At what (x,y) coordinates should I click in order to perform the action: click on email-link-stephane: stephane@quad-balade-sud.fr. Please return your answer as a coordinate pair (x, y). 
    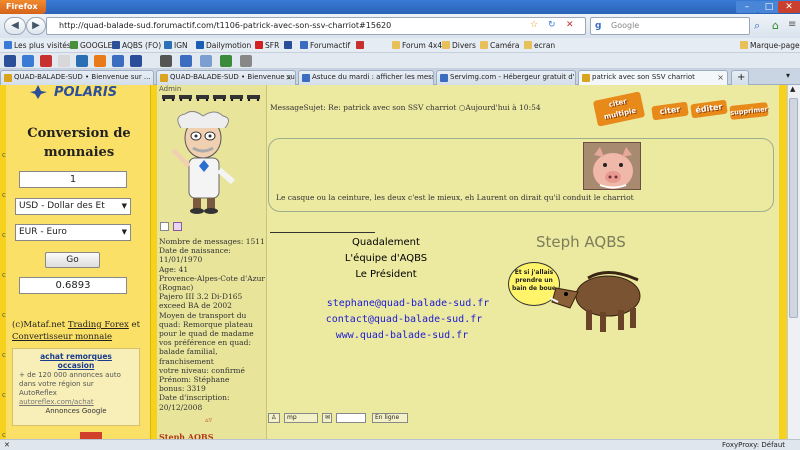
    Looking at the image, I should click on (408, 303).